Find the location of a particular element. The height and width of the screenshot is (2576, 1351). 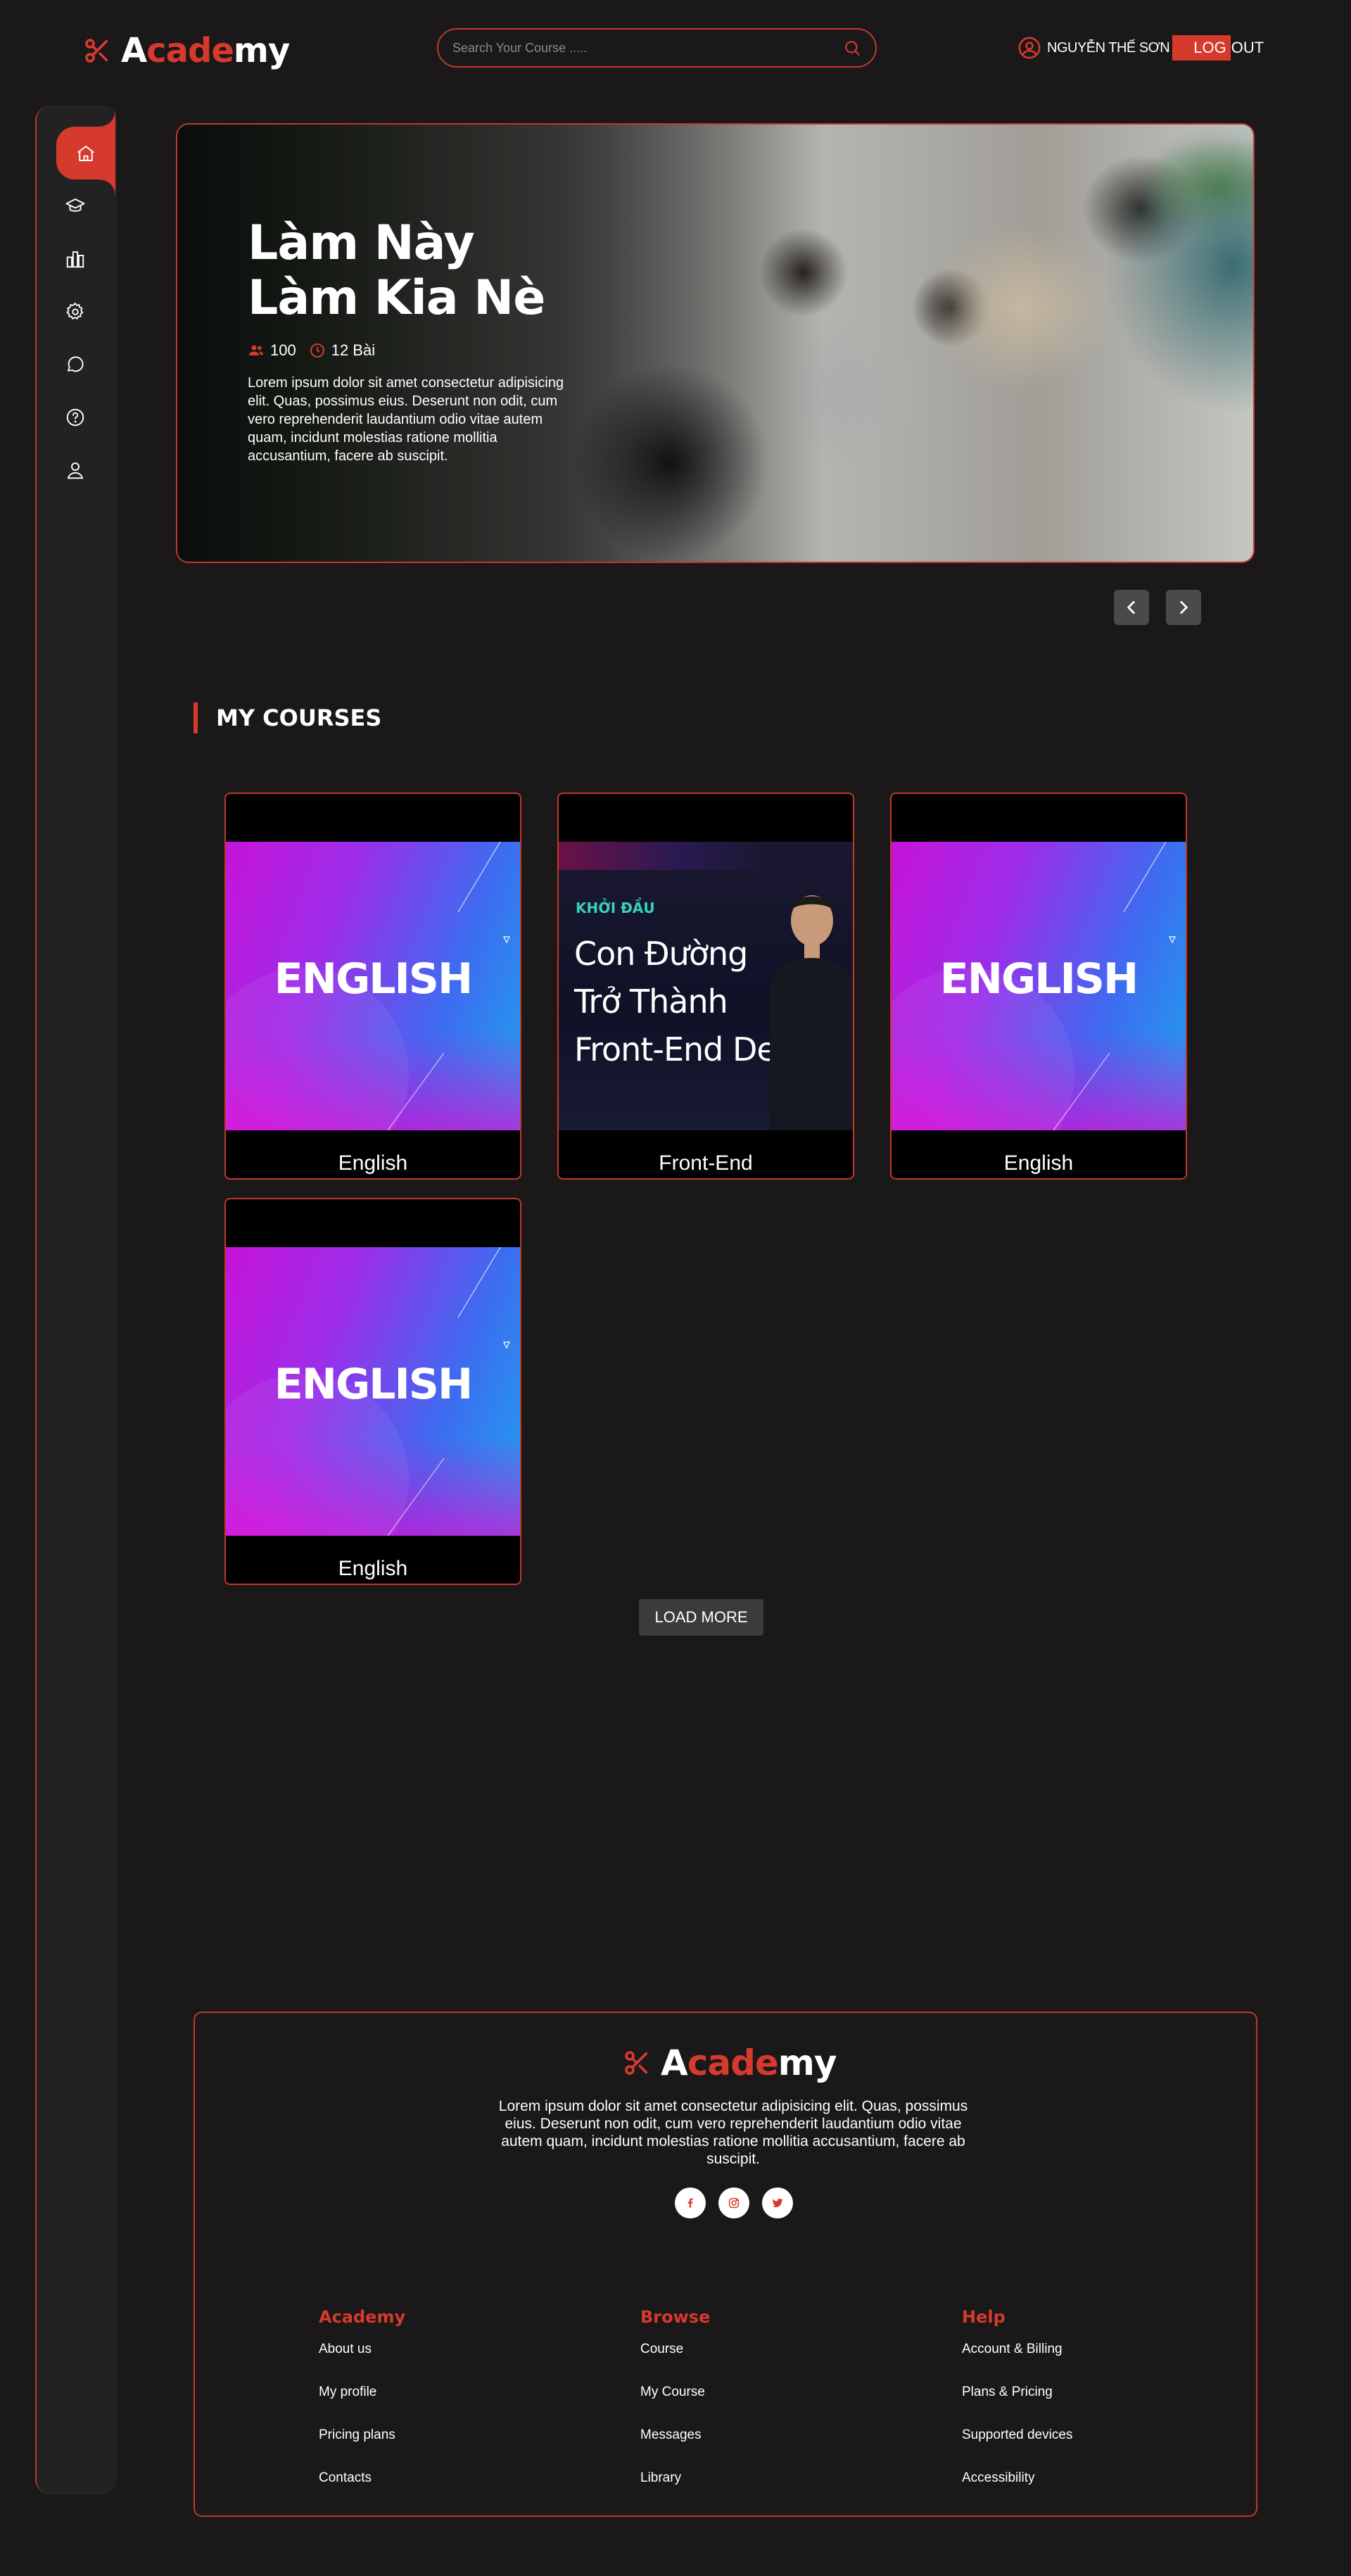

load-more-button: LOAD MORE is located at coordinates (701, 1617).